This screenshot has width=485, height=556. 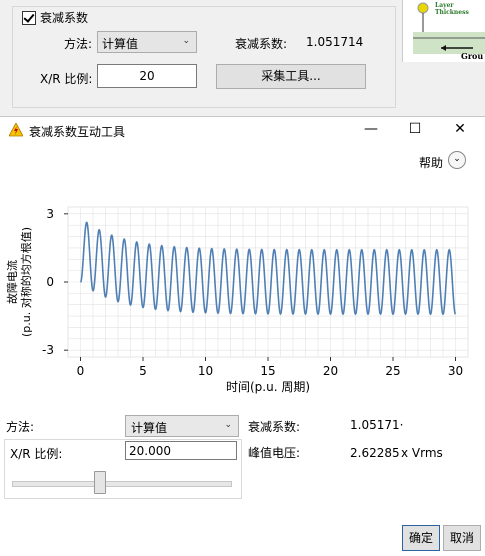 I want to click on electrode-icon, so click(x=423, y=8).